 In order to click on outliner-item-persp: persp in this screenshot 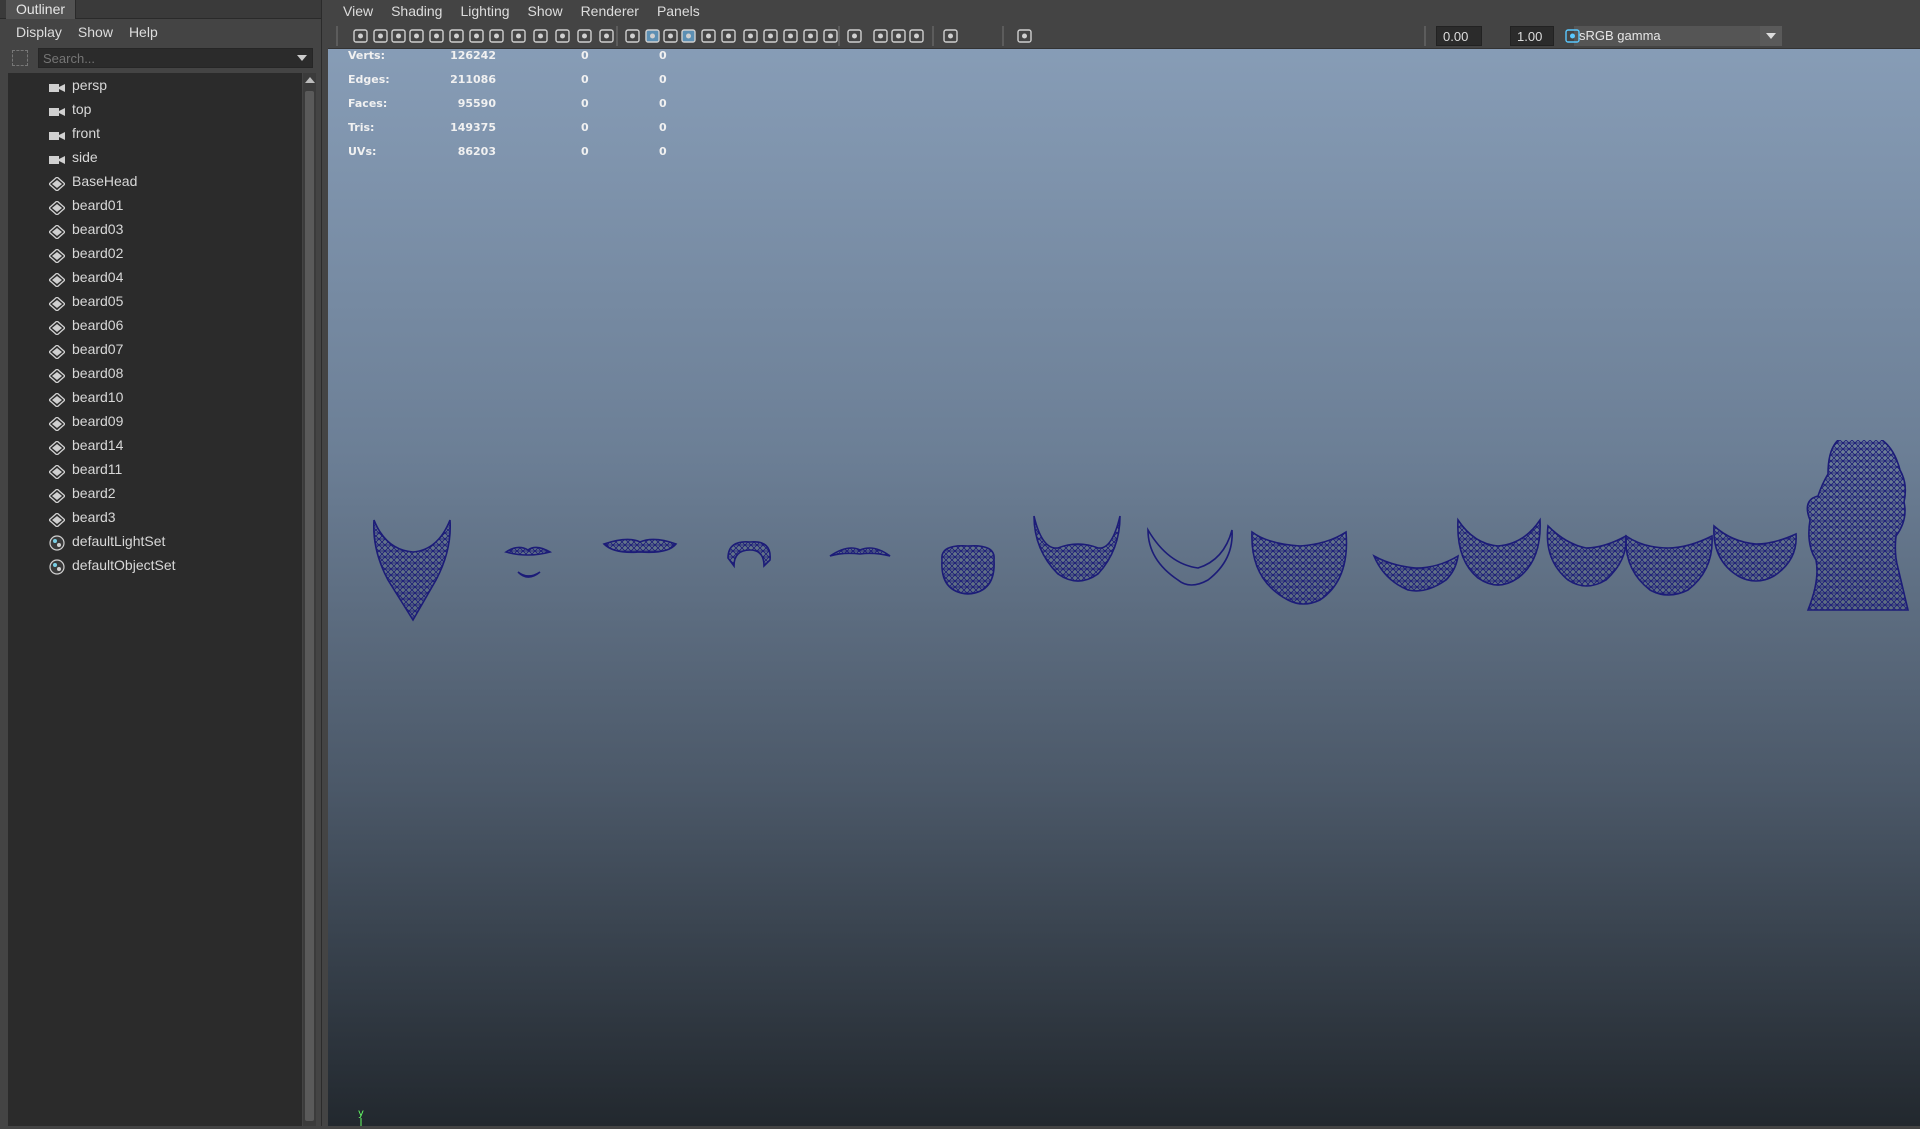, I will do `click(155, 85)`.